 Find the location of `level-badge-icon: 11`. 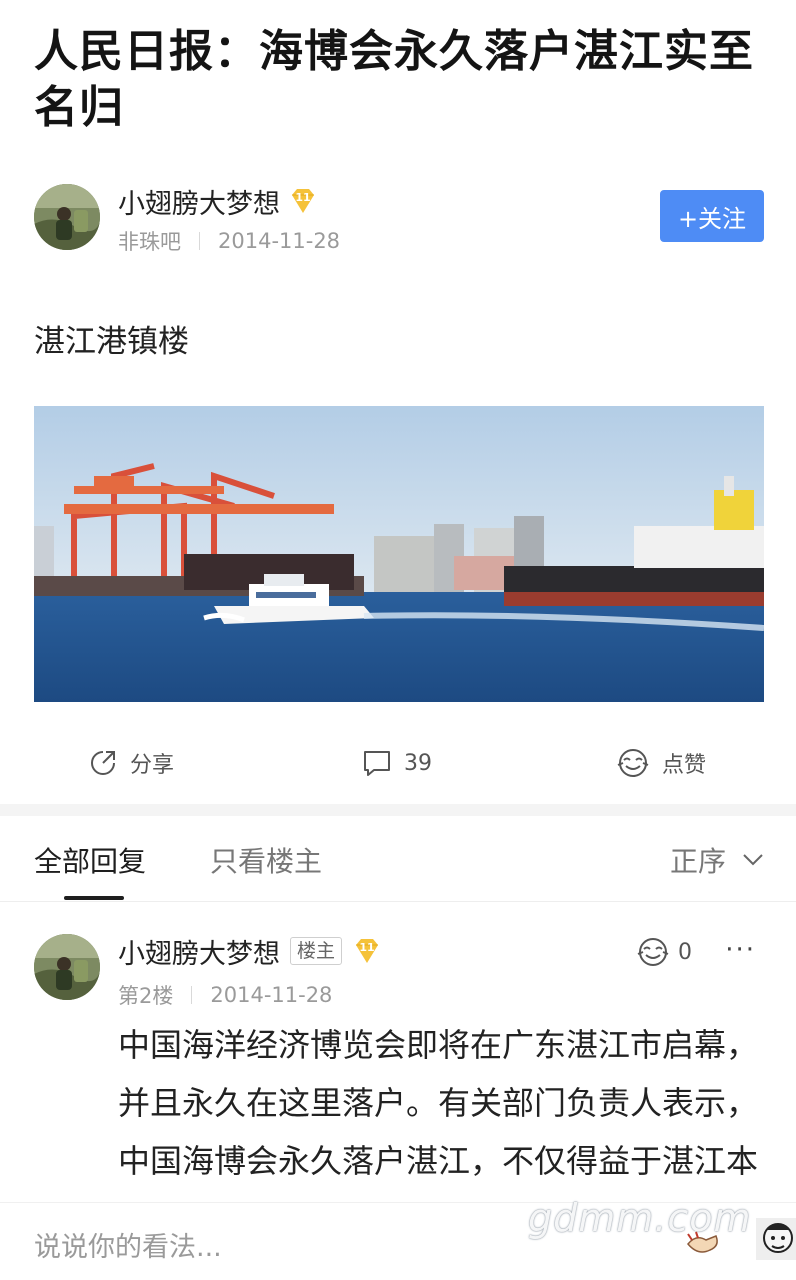

level-badge-icon: 11 is located at coordinates (303, 201).